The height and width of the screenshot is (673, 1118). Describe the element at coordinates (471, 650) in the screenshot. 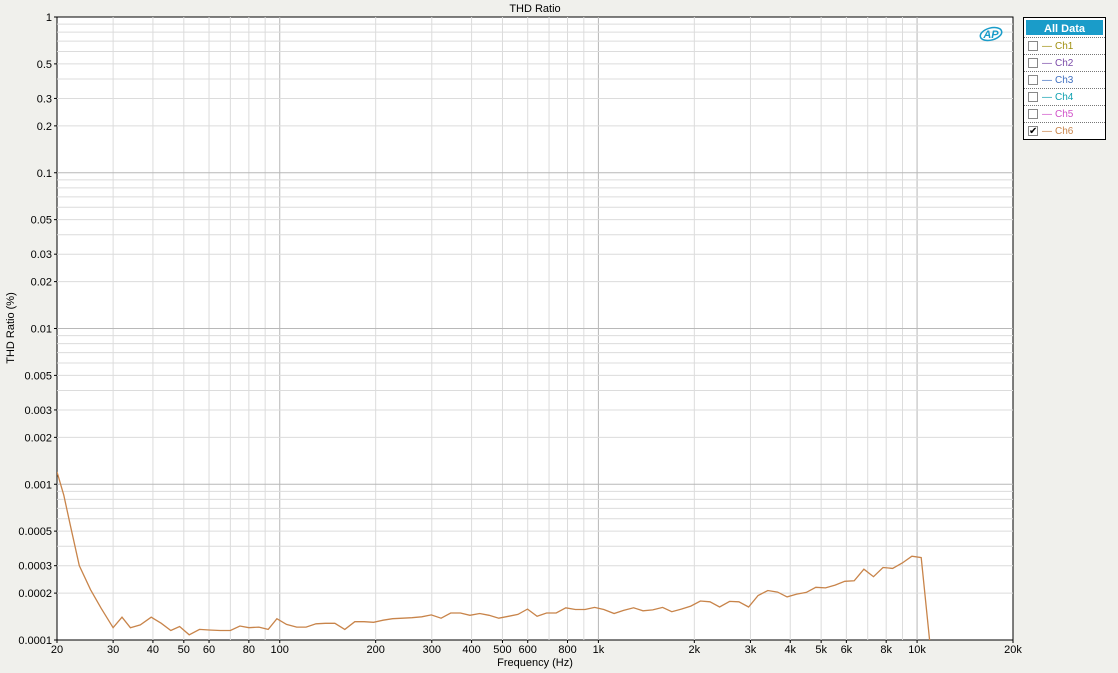

I see `x-tick-label: 400` at that location.